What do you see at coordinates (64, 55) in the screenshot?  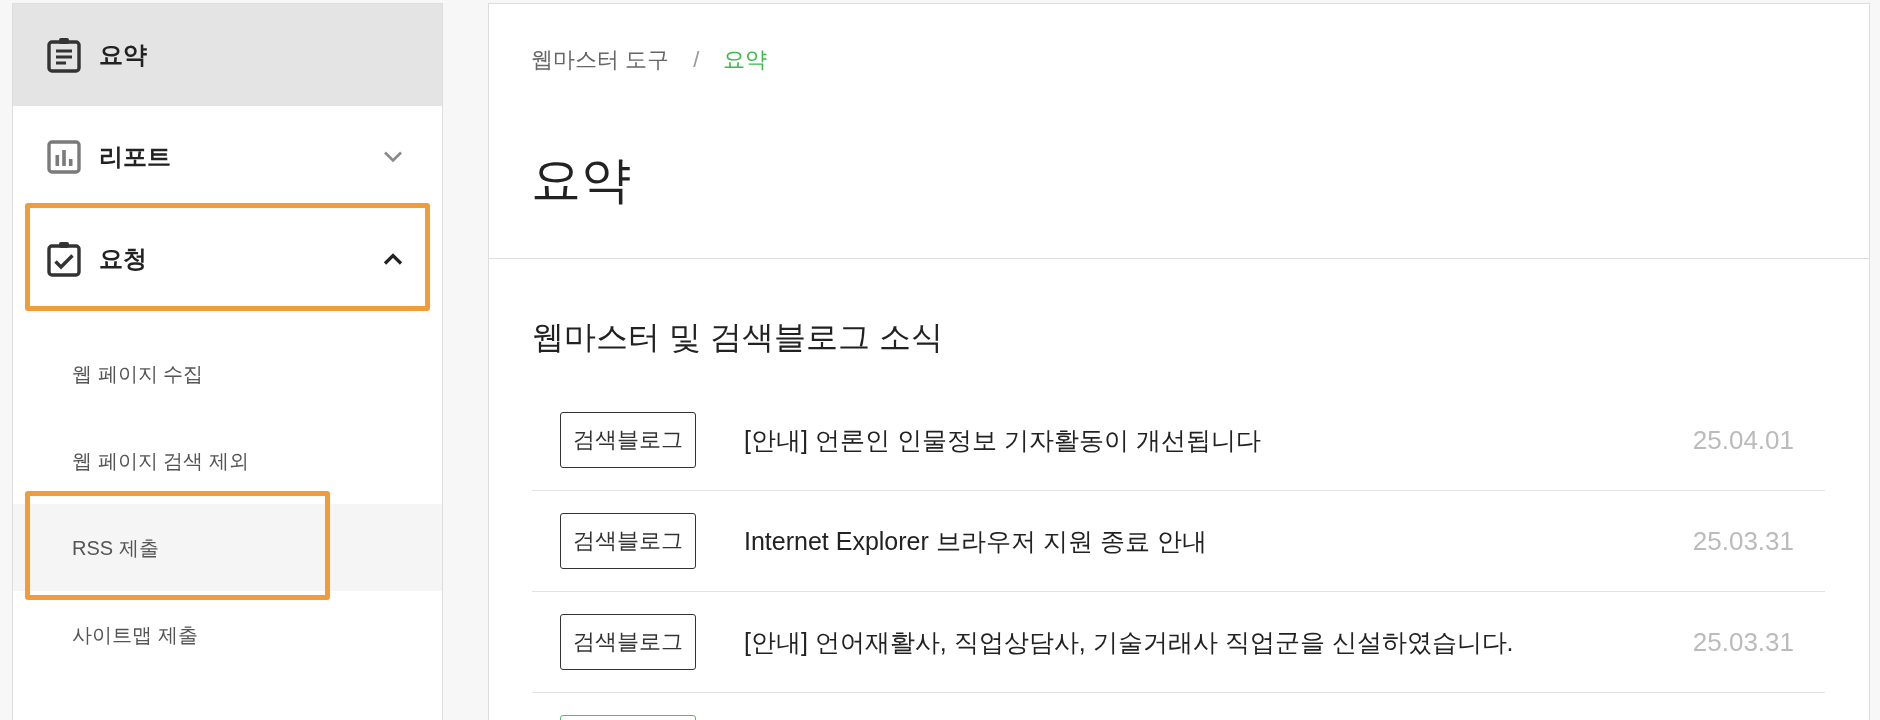 I see `clipboard-list-icon` at bounding box center [64, 55].